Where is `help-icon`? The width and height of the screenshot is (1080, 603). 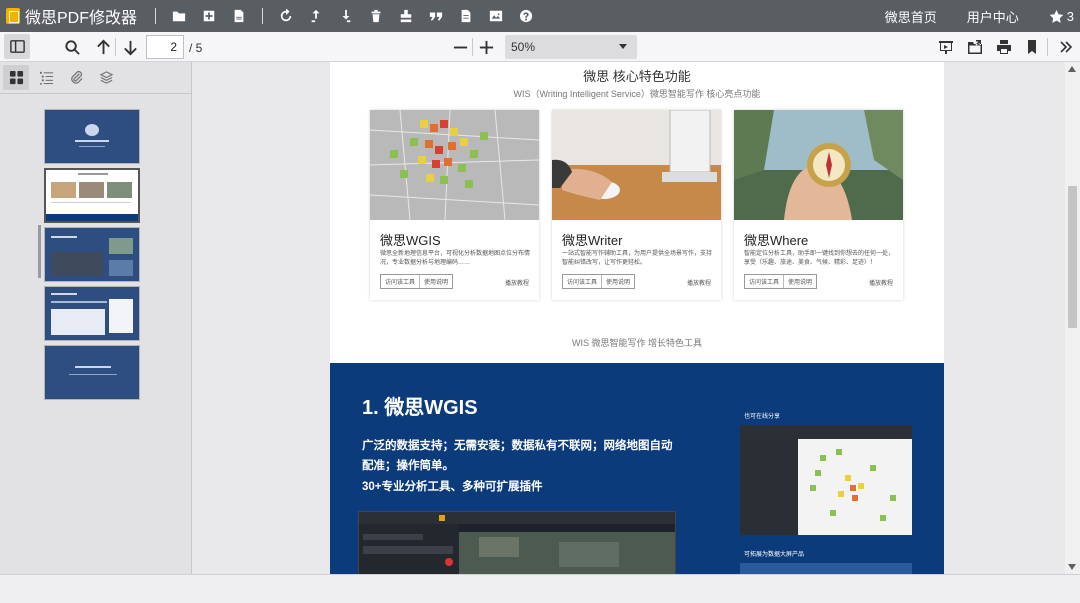
help-icon is located at coordinates (526, 16).